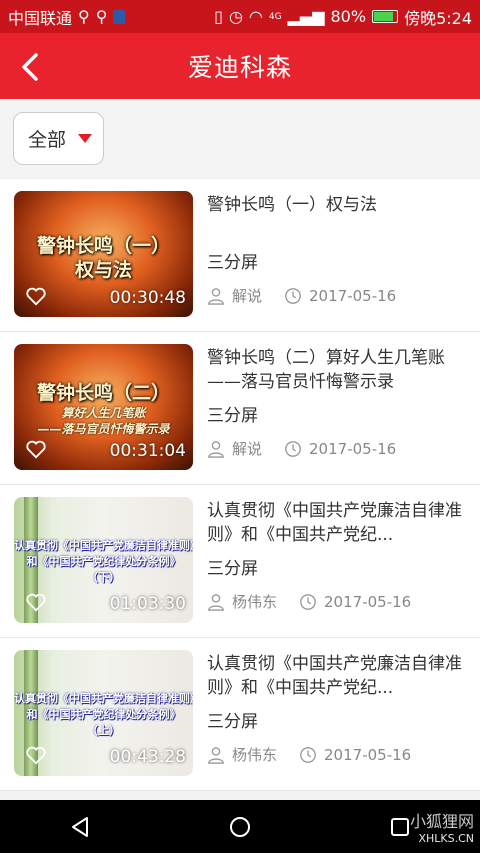 The height and width of the screenshot is (853, 480). Describe the element at coordinates (336, 217) in the screenshot. I see `video-title: 警钟长鸣（一）权与法` at that location.